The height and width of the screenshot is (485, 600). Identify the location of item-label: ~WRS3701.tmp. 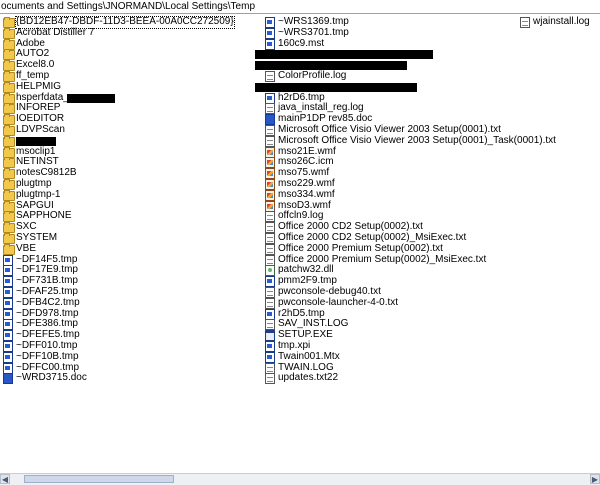
(313, 32).